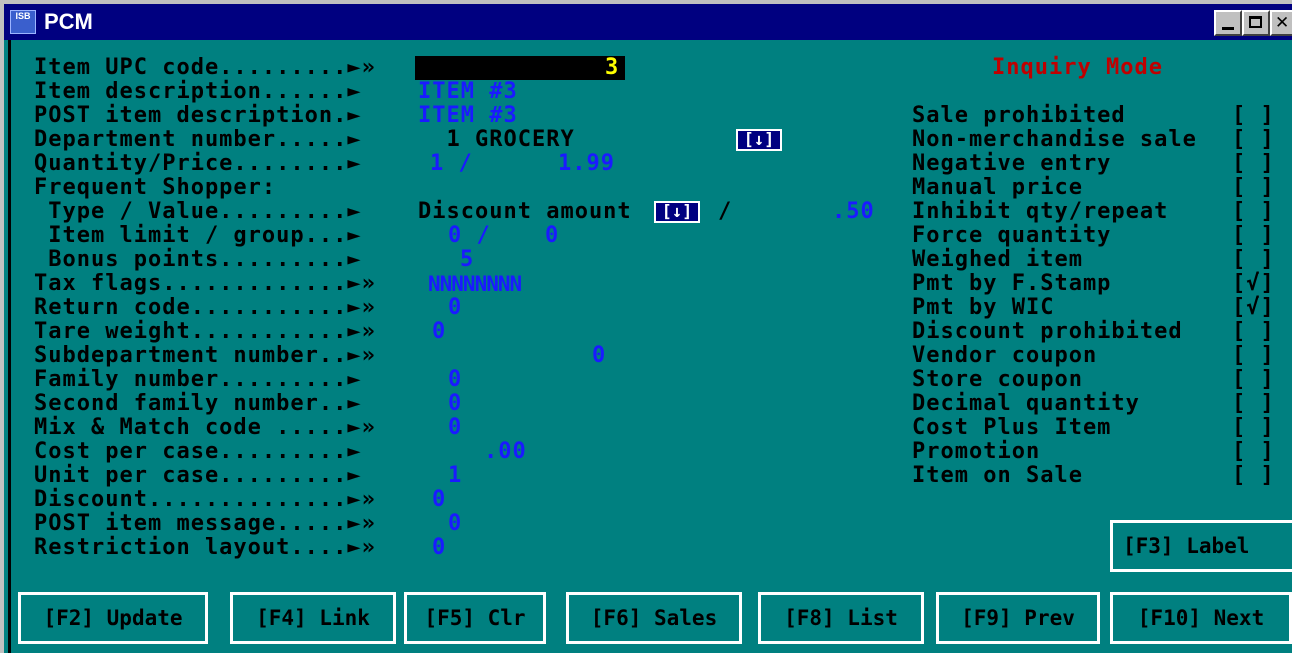 The width and height of the screenshot is (1292, 653). I want to click on flag-label: Pmt by WIC, so click(983, 307).